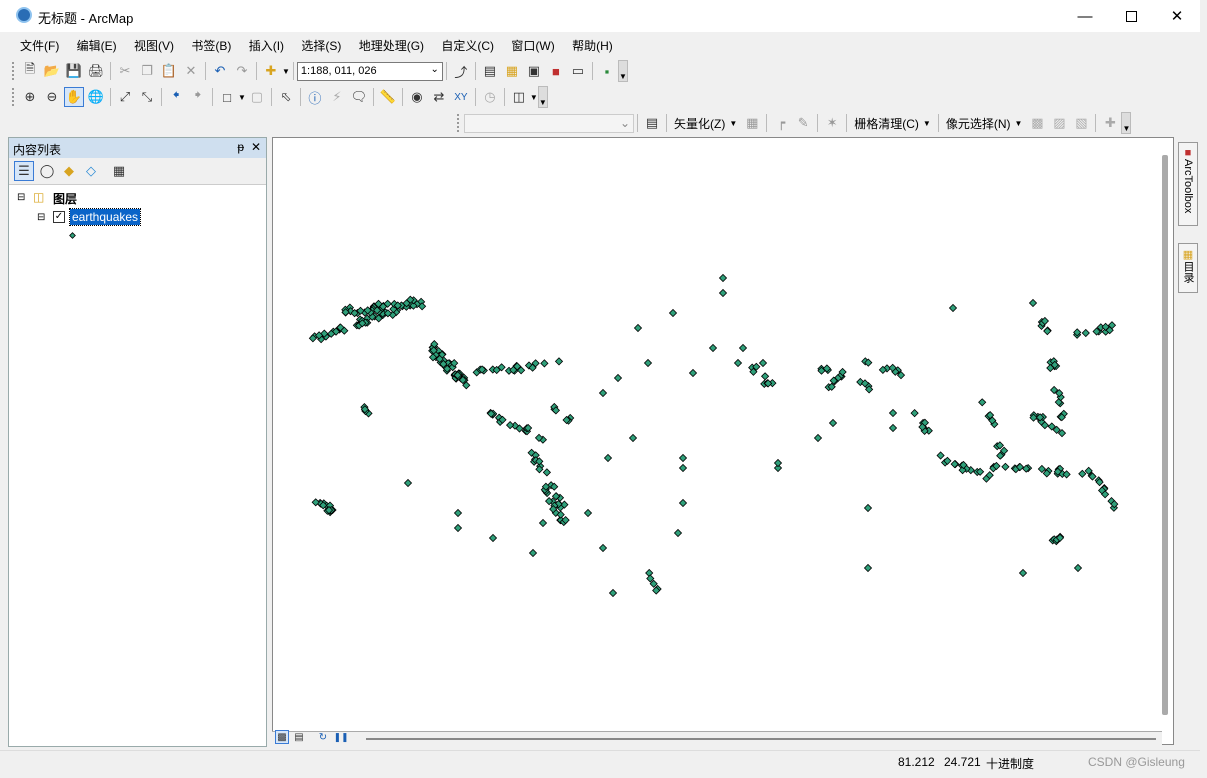 This screenshot has height=778, width=1207. Describe the element at coordinates (52, 97) in the screenshot. I see `zoom-out-icon: ⊖` at that location.